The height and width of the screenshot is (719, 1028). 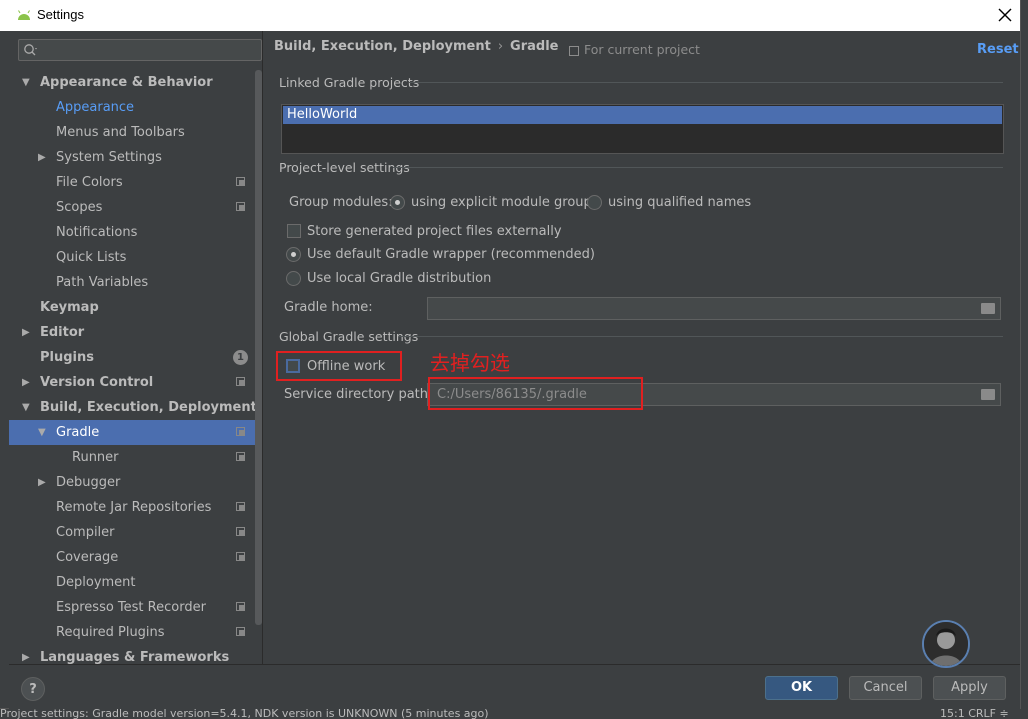 What do you see at coordinates (97, 232) in the screenshot?
I see `sidebar-item-label: Notifications` at bounding box center [97, 232].